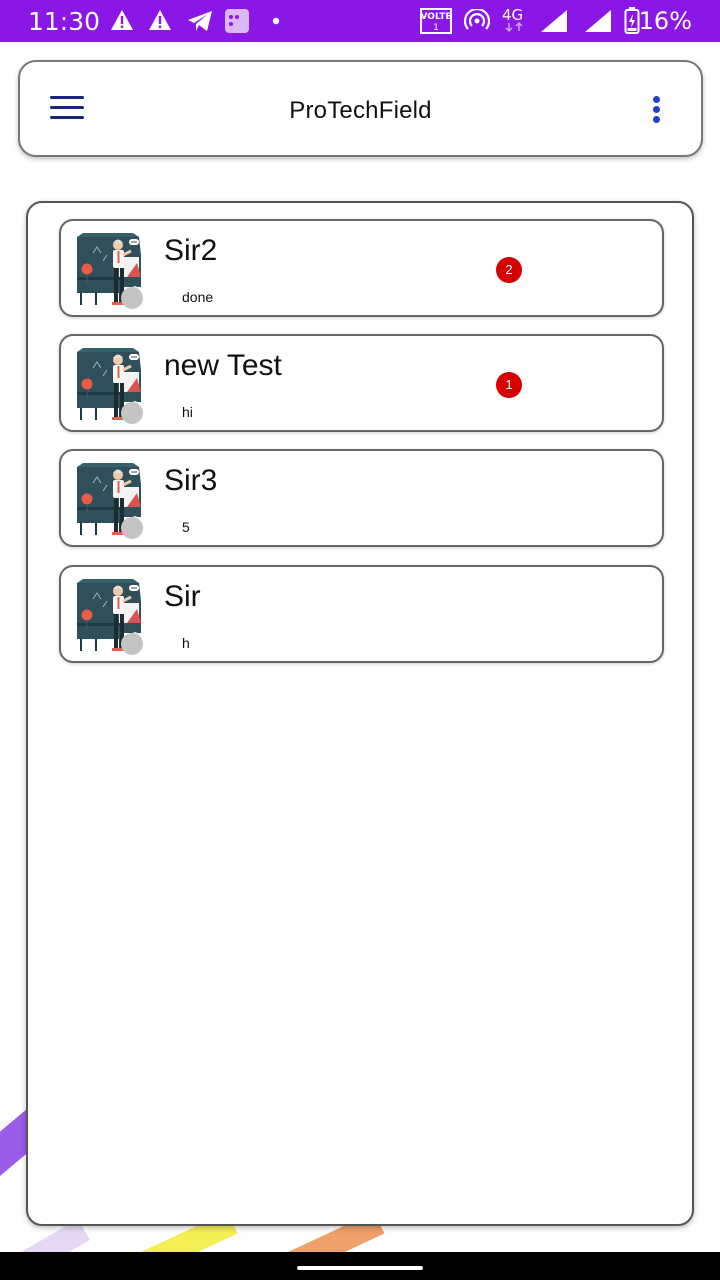 This screenshot has width=720, height=1280. Describe the element at coordinates (436, 28) in the screenshot. I see `sim-label: 1` at that location.